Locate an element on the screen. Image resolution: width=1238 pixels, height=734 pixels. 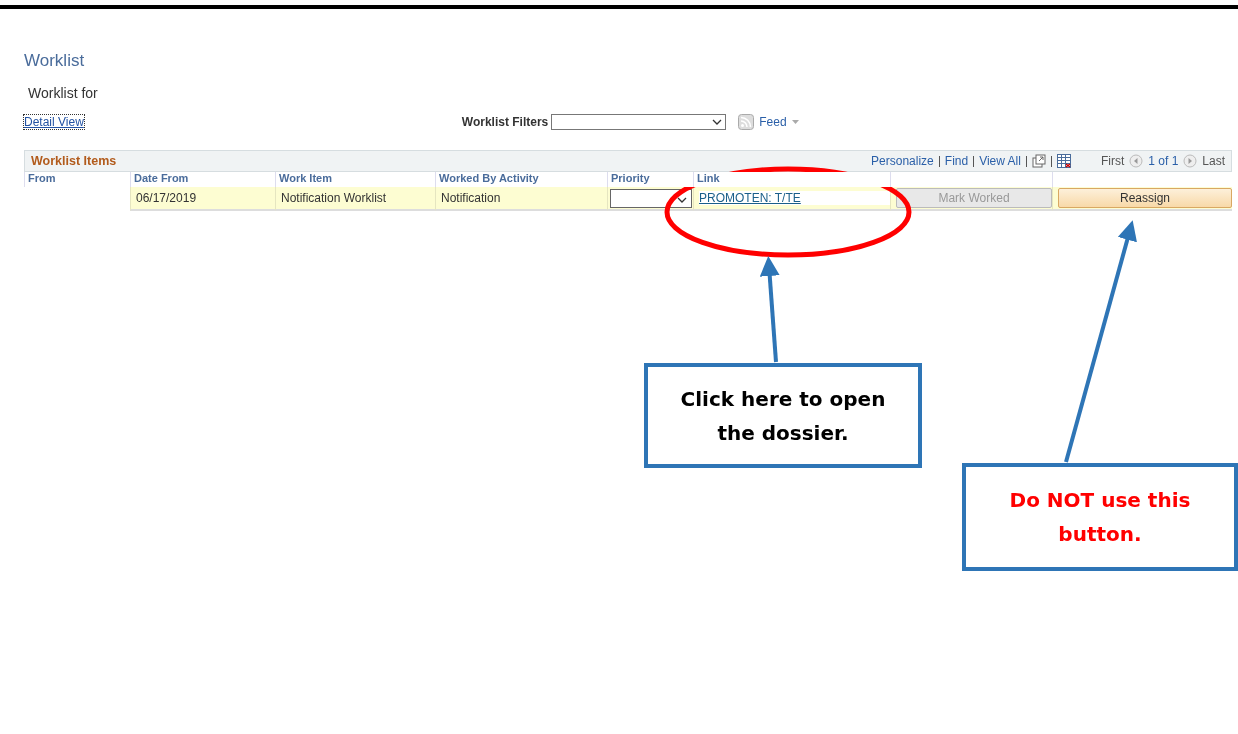
priority-dropdown is located at coordinates (651, 198).